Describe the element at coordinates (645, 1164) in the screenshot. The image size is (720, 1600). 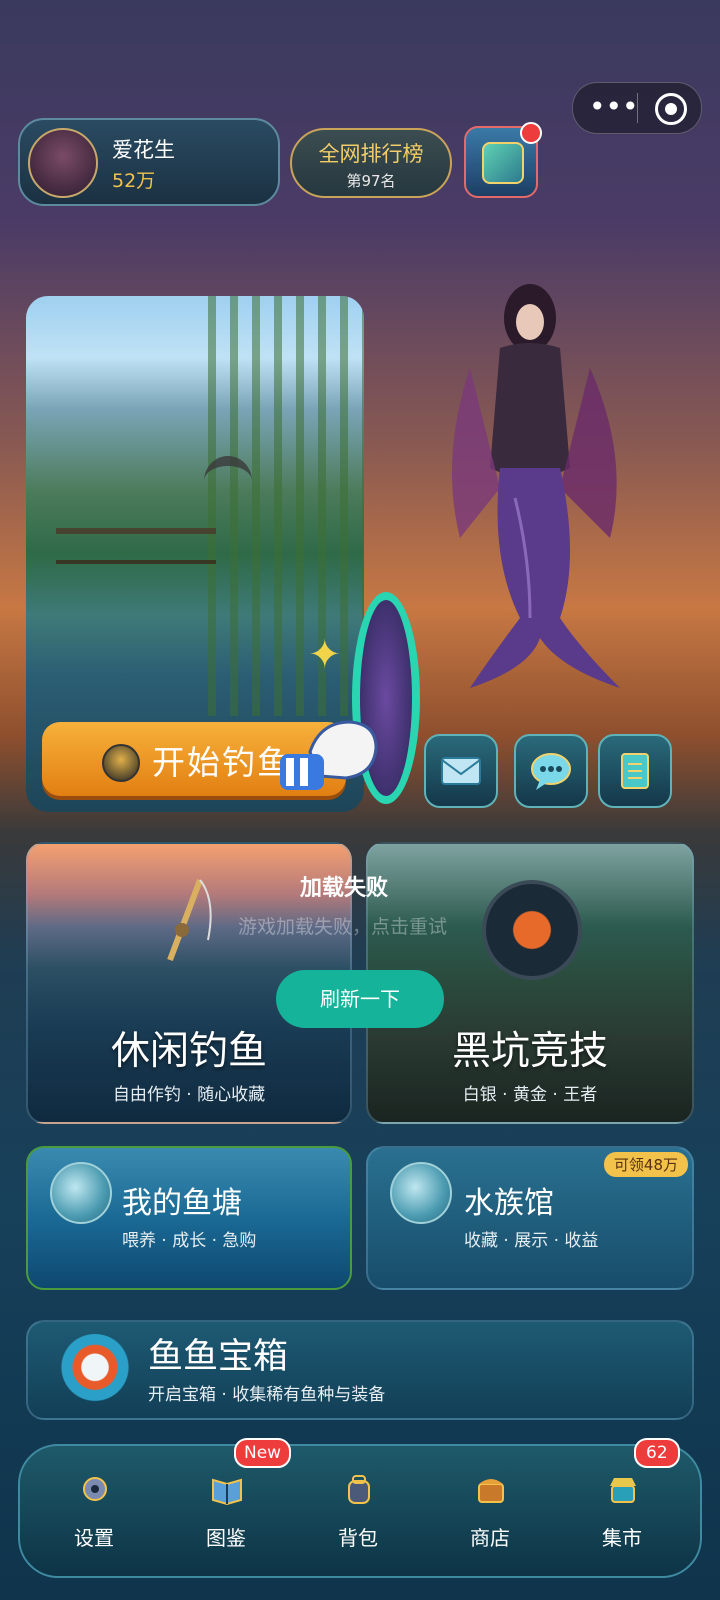
I see `aquarium-reward-badge: 可领48万` at that location.